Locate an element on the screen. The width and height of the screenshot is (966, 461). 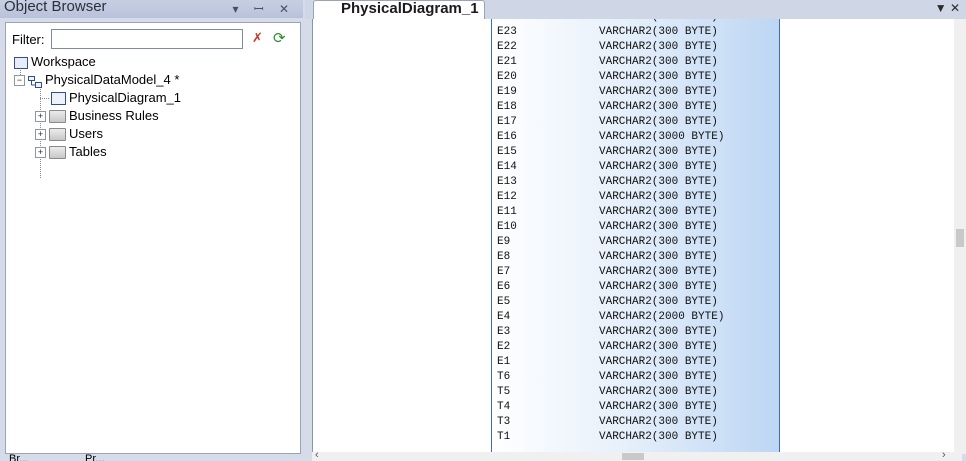
panel-controls: ▾ ꟷ ✕ is located at coordinates (263, 8).